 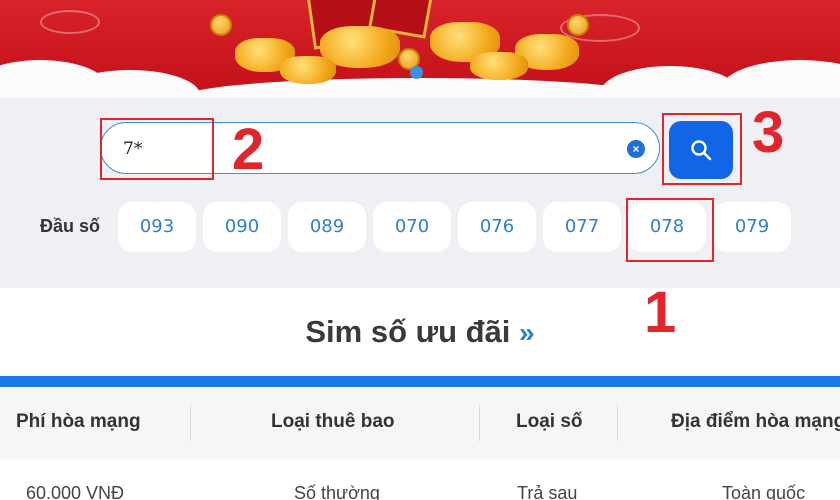 What do you see at coordinates (242, 227) in the screenshot?
I see `prefix-chip-090: 090` at bounding box center [242, 227].